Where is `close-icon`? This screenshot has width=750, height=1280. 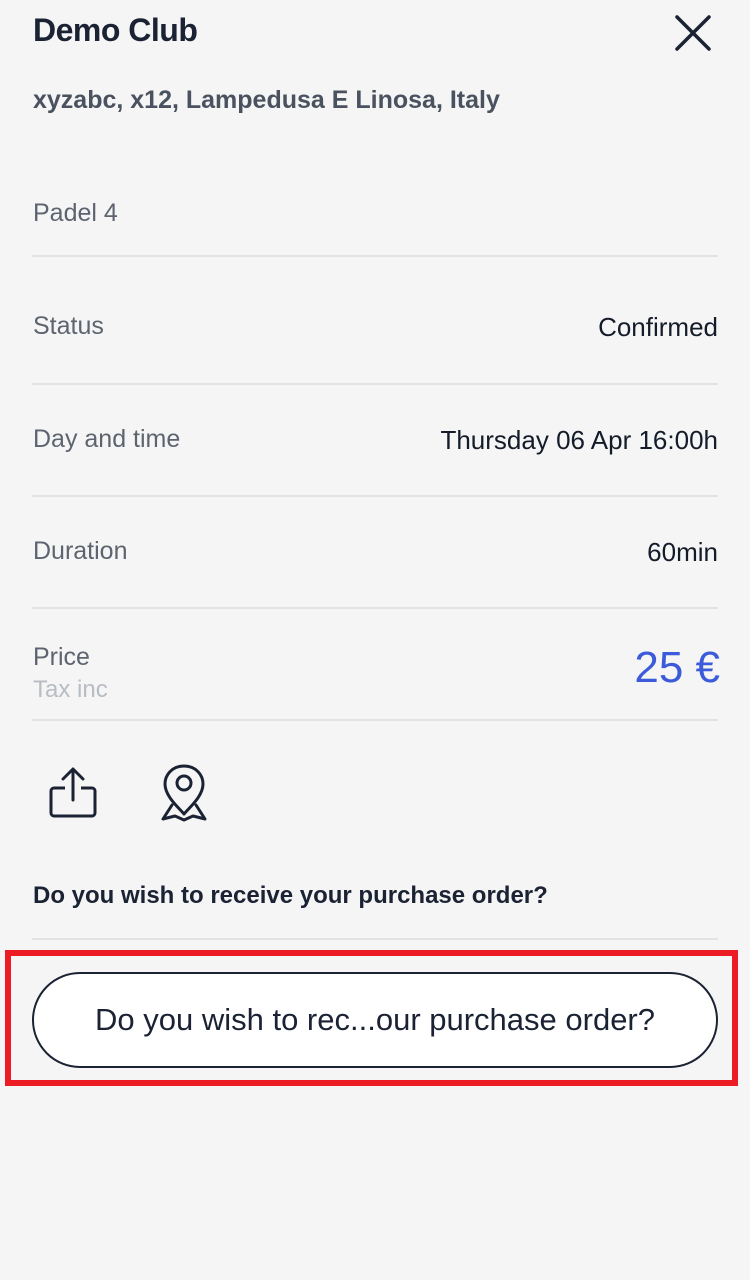 close-icon is located at coordinates (693, 33).